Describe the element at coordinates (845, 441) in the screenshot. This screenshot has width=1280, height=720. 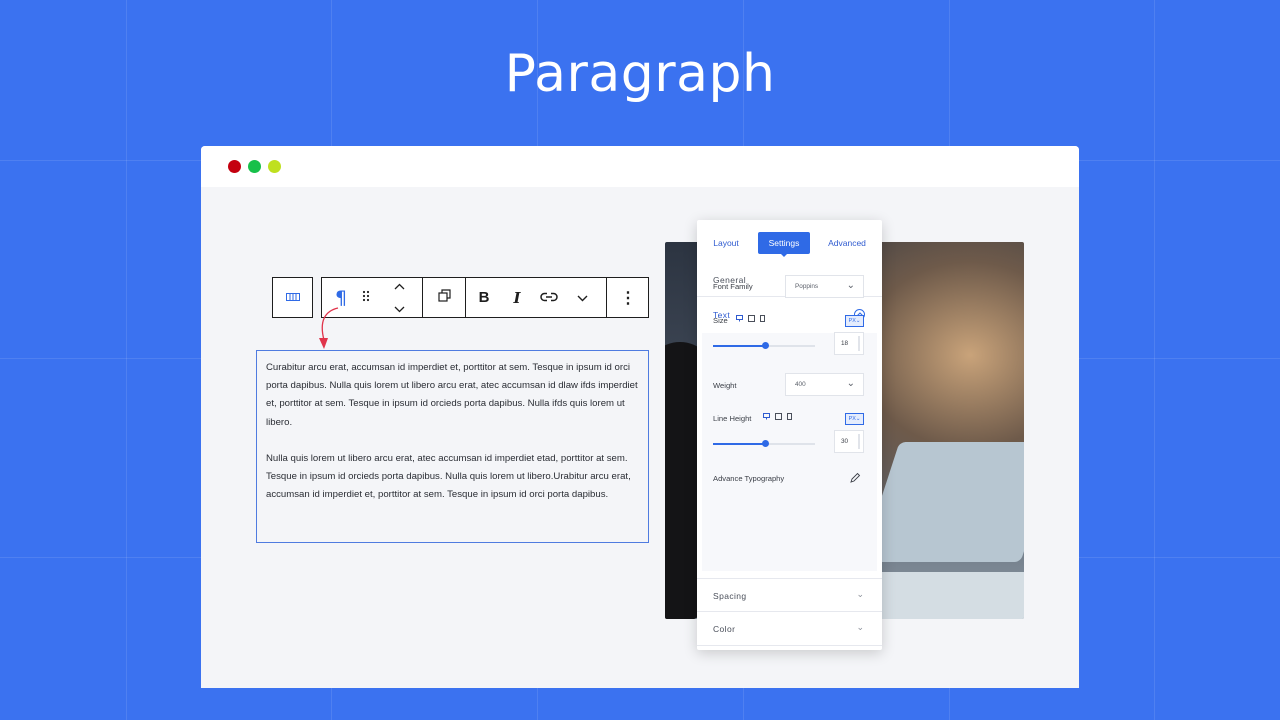
I see `line-height-value: 30` at that location.